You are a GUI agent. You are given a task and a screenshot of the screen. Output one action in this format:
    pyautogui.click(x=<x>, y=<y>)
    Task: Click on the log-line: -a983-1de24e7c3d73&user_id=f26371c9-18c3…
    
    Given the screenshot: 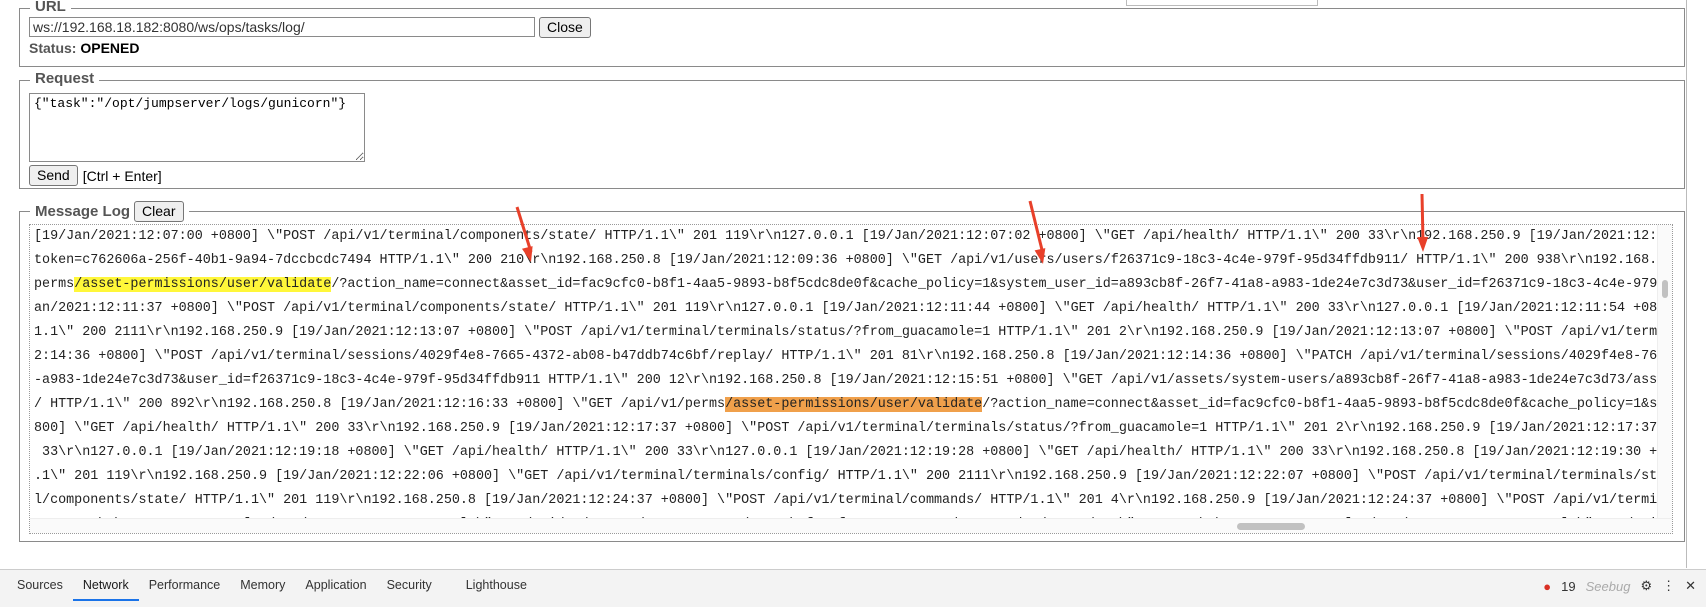 What is the action you would take?
    pyautogui.click(x=853, y=380)
    